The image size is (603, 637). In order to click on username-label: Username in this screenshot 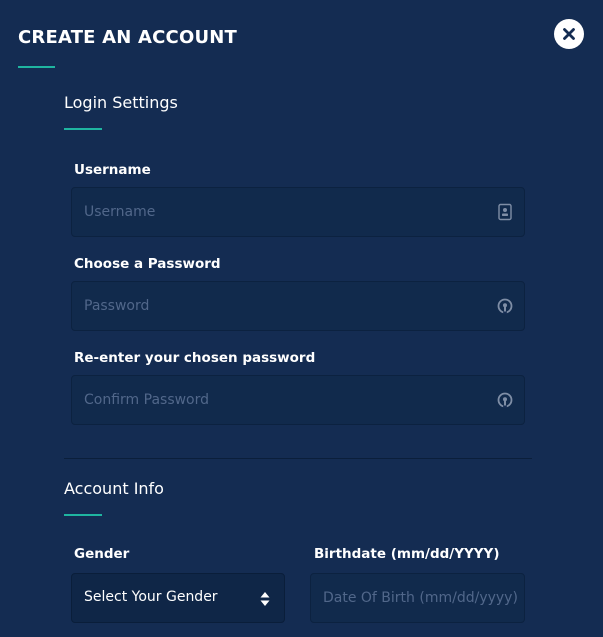, I will do `click(112, 170)`.